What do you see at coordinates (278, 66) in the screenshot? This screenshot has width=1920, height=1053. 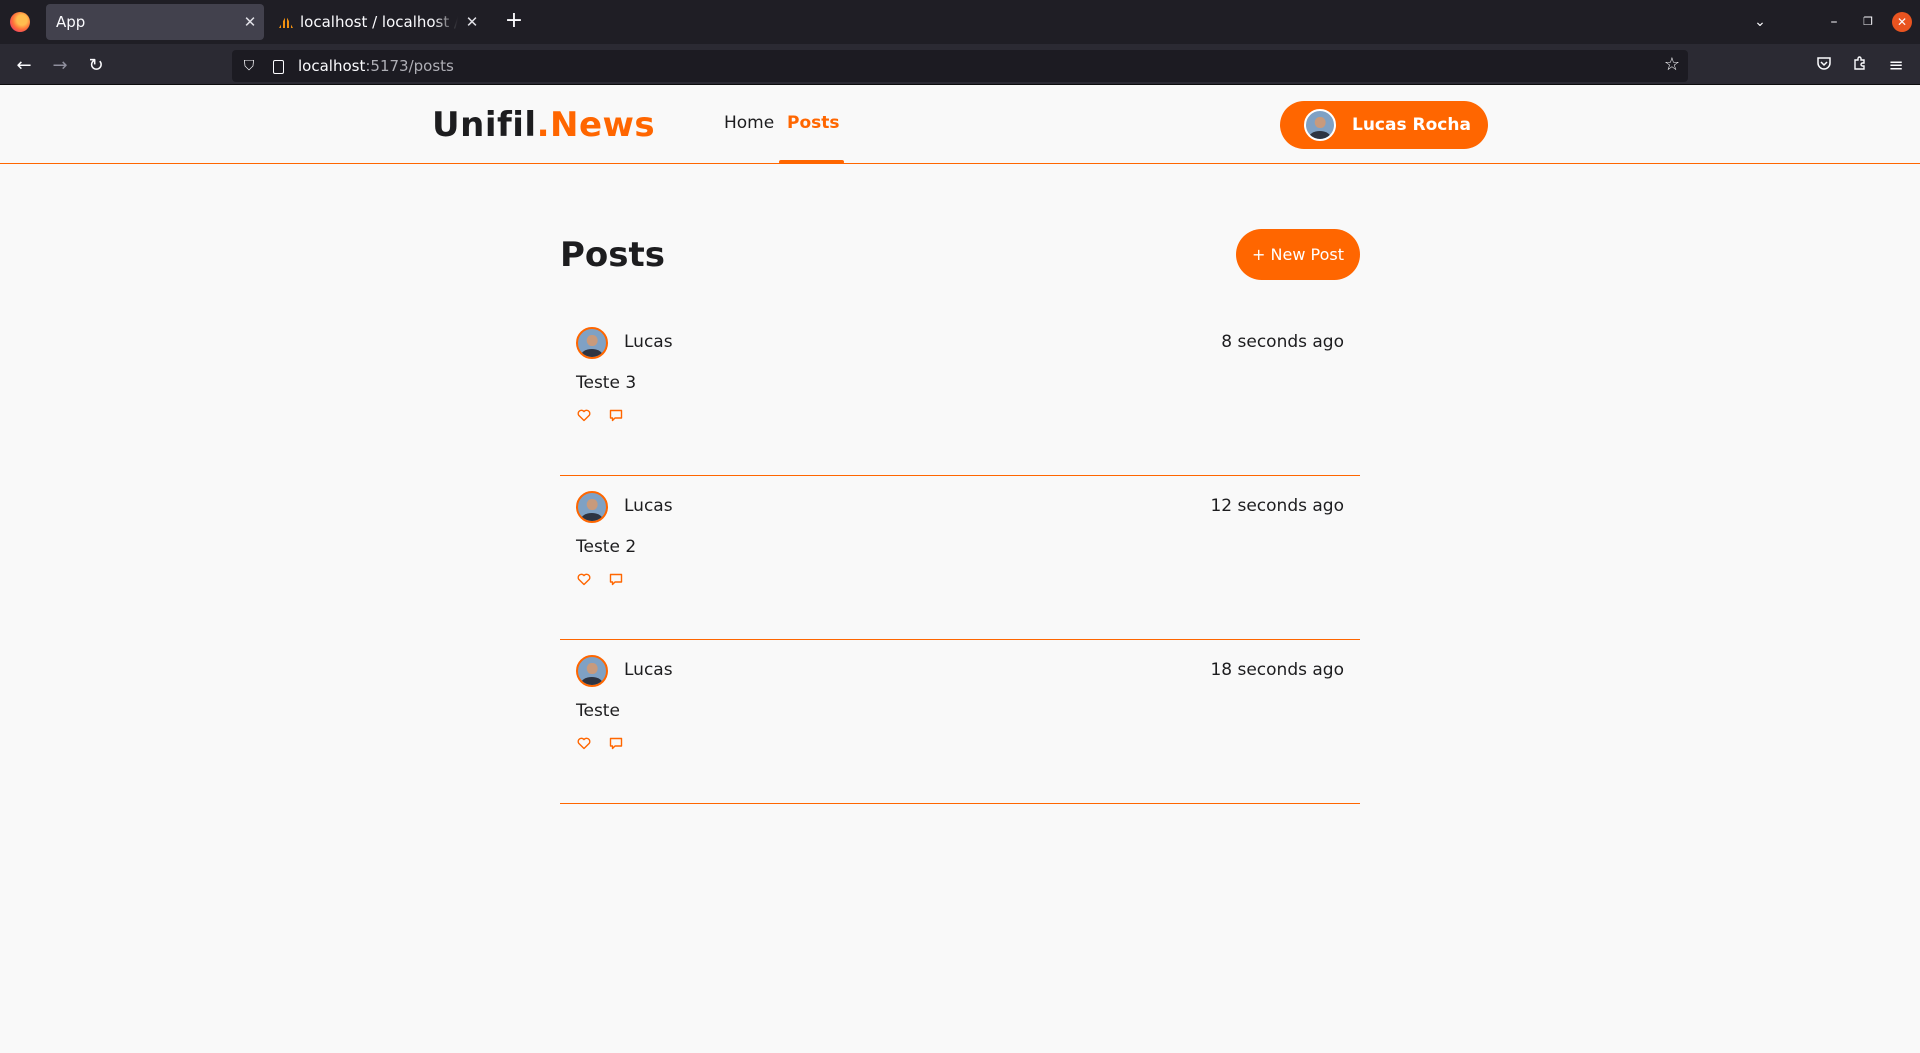 I see `page-info-icon` at bounding box center [278, 66].